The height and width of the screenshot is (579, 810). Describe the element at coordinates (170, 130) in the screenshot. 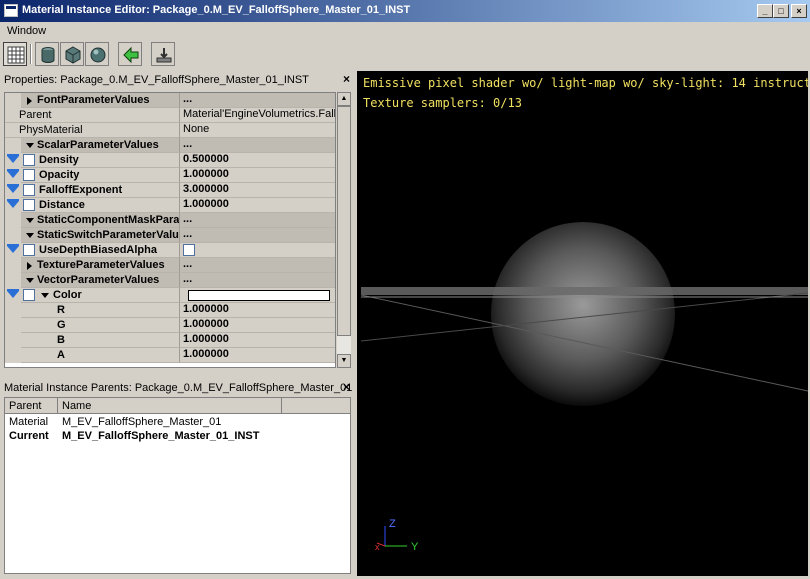

I see `physmaterial-row: PhysMaterial None` at that location.